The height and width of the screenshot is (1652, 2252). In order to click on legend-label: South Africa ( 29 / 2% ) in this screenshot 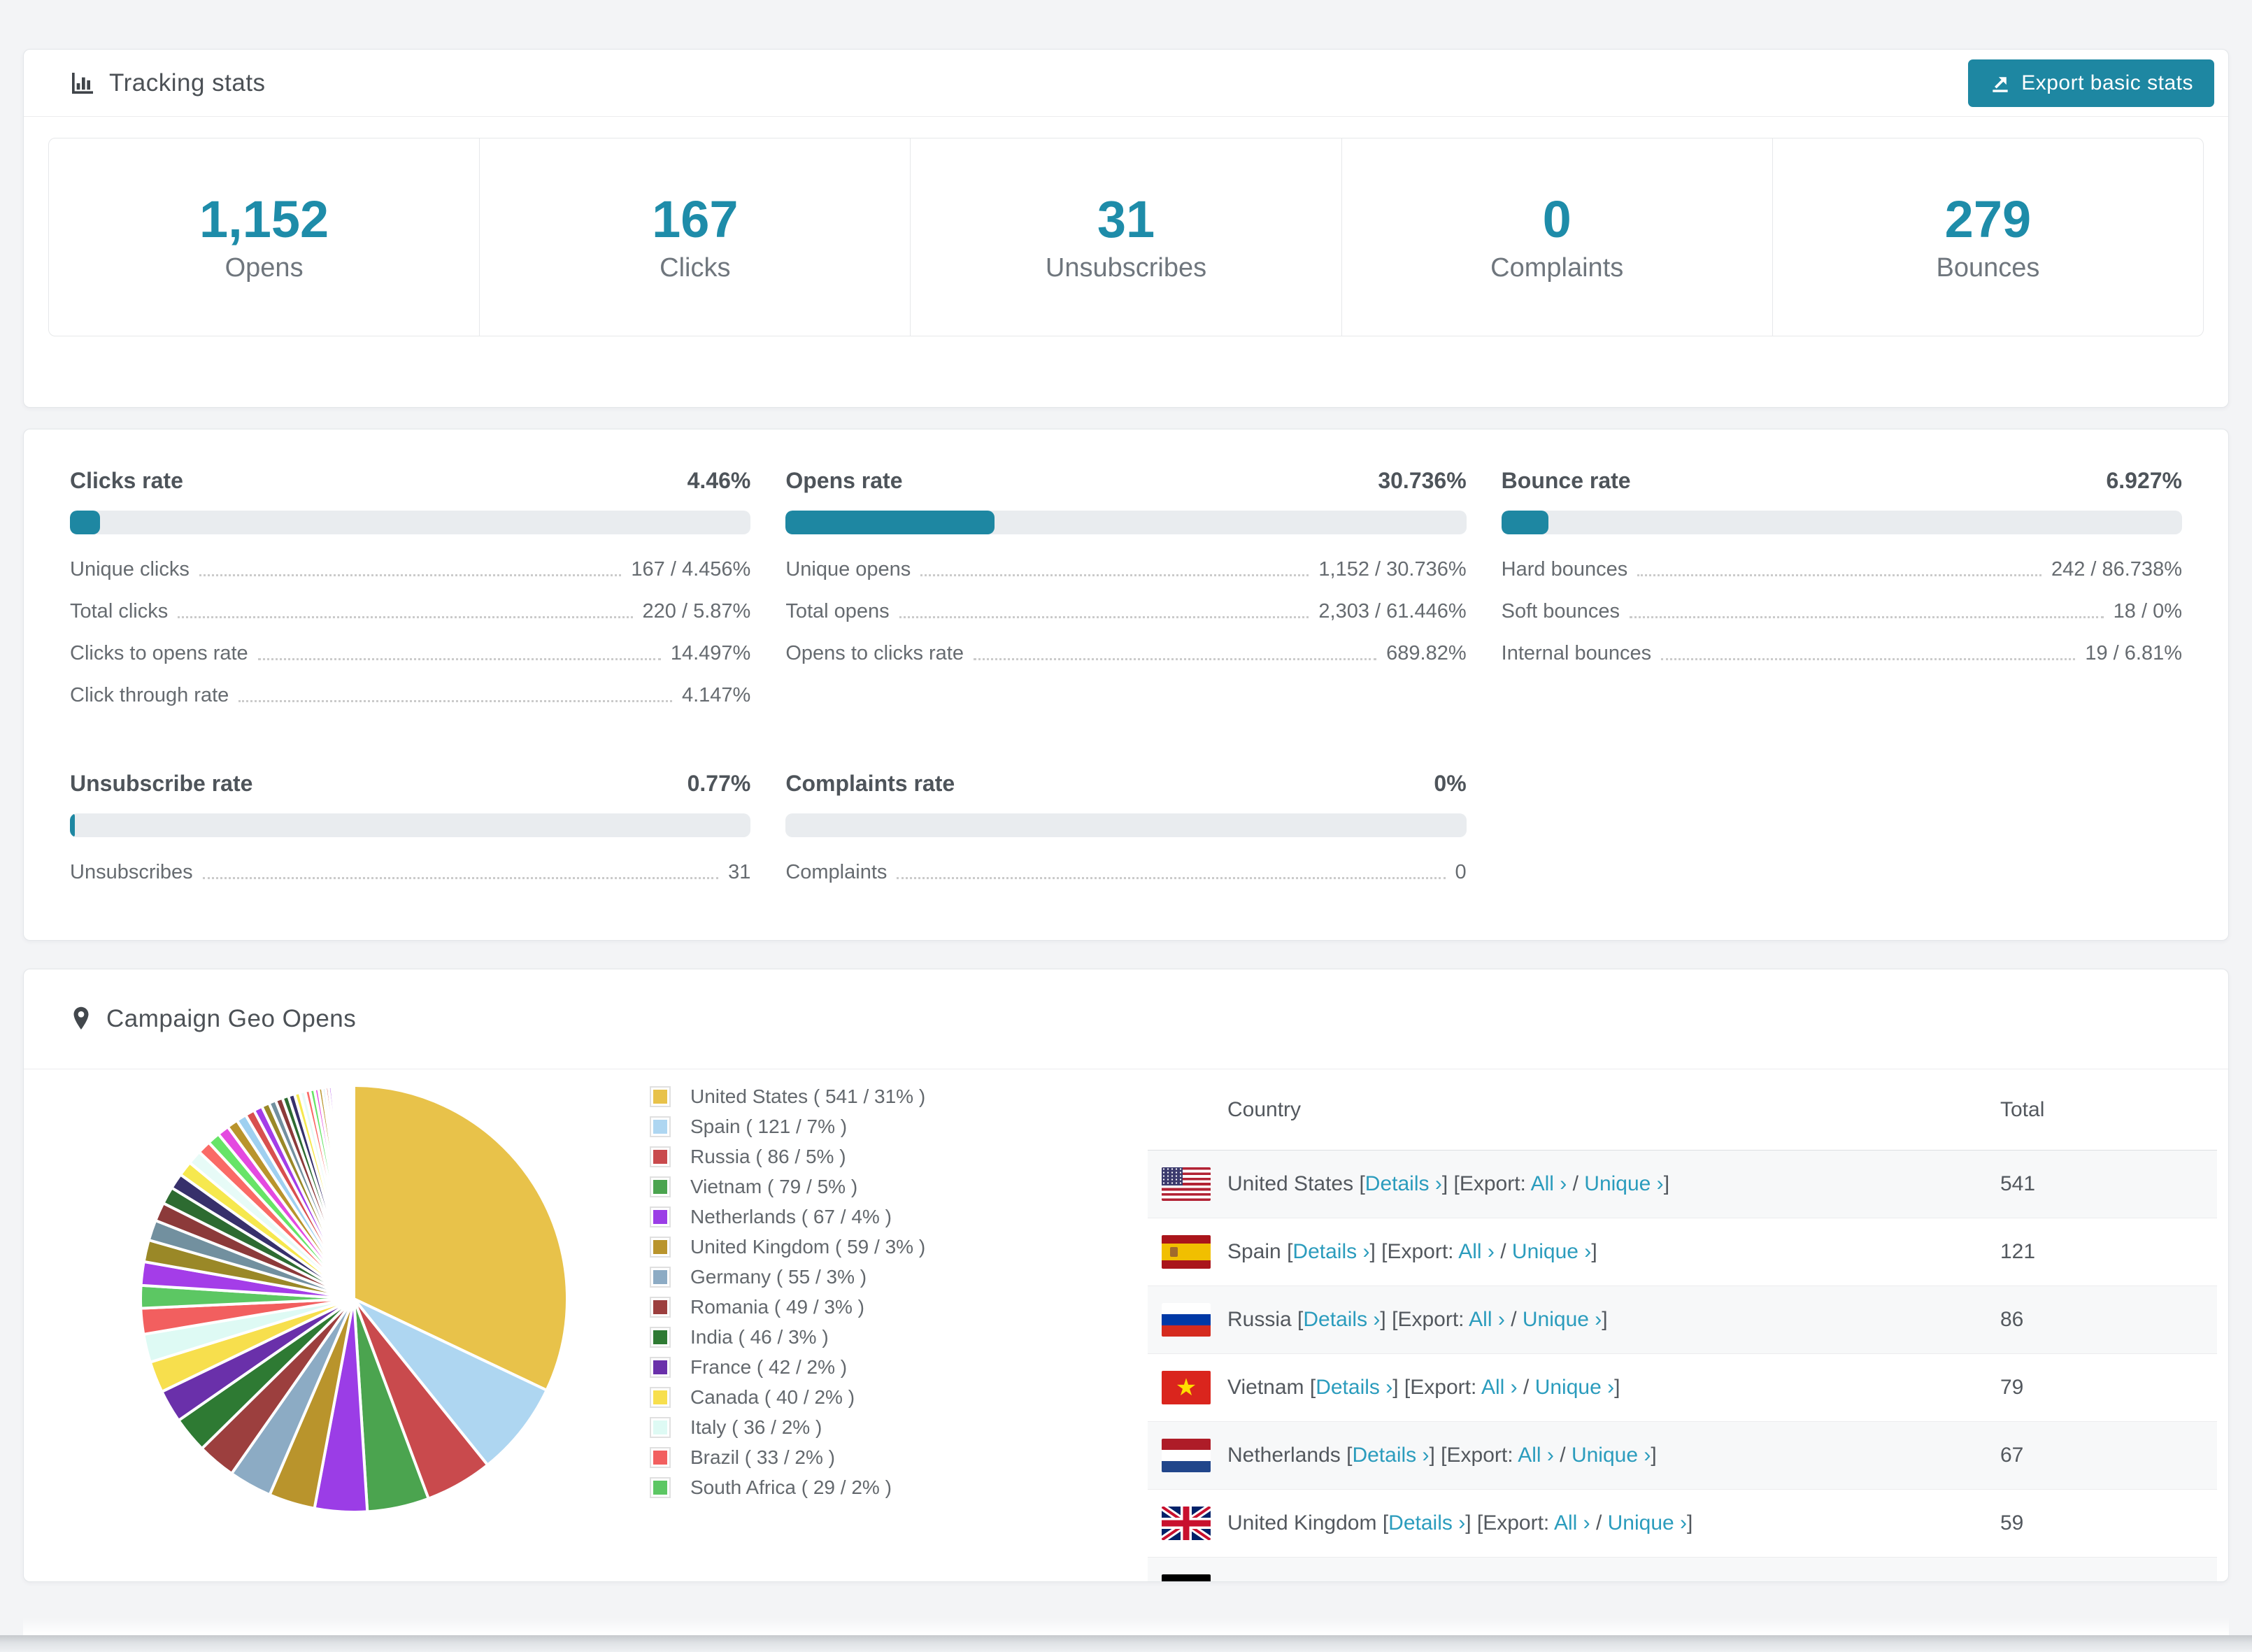, I will do `click(791, 1487)`.